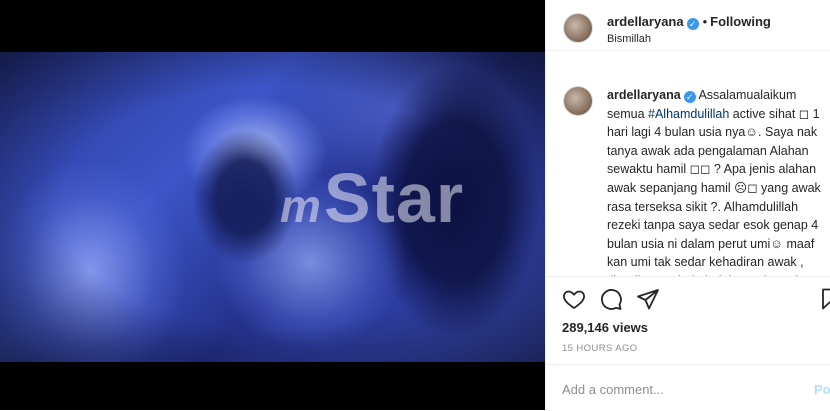 The width and height of the screenshot is (830, 411). I want to click on share-icon, so click(648, 299).